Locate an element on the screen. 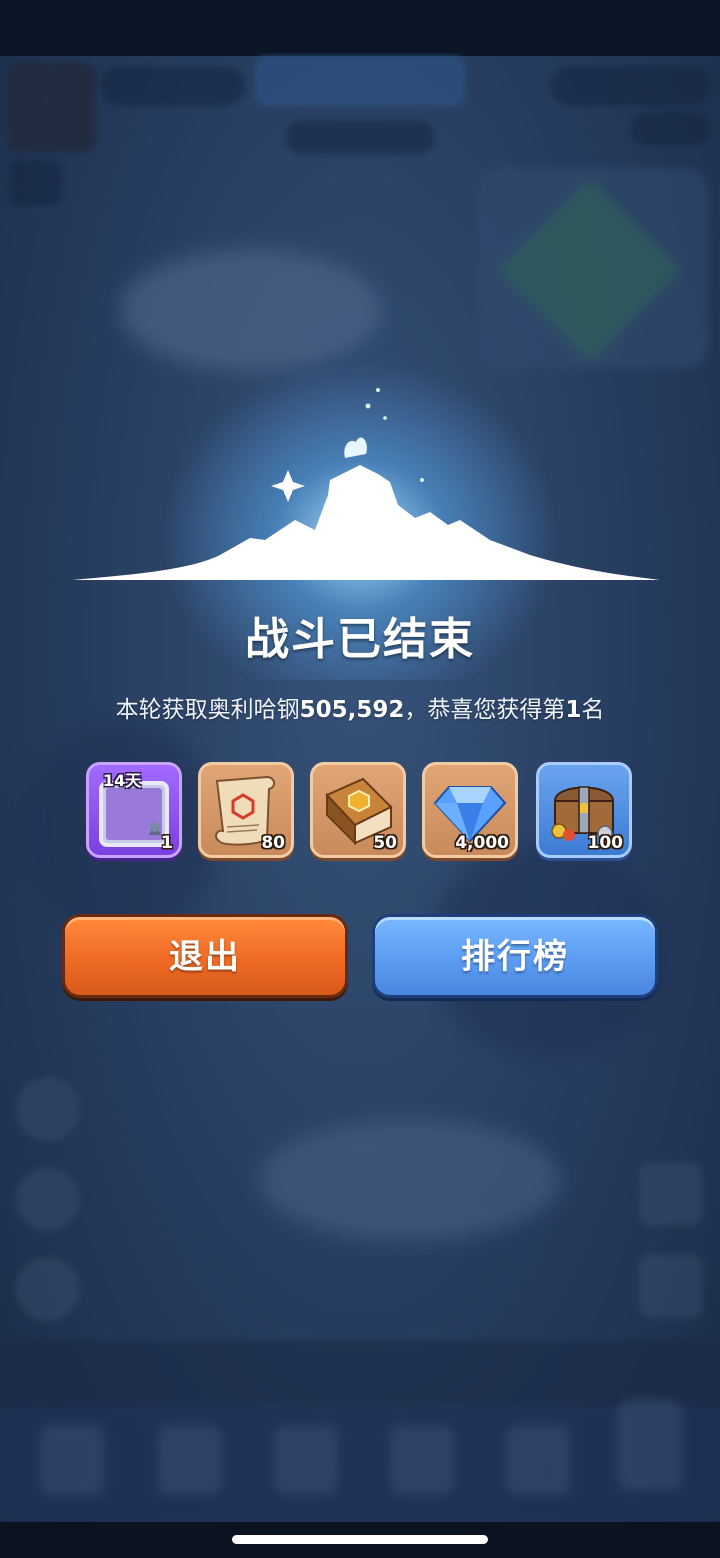 The height and width of the screenshot is (1558, 720). mountain-emblem-icon is located at coordinates (366, 484).